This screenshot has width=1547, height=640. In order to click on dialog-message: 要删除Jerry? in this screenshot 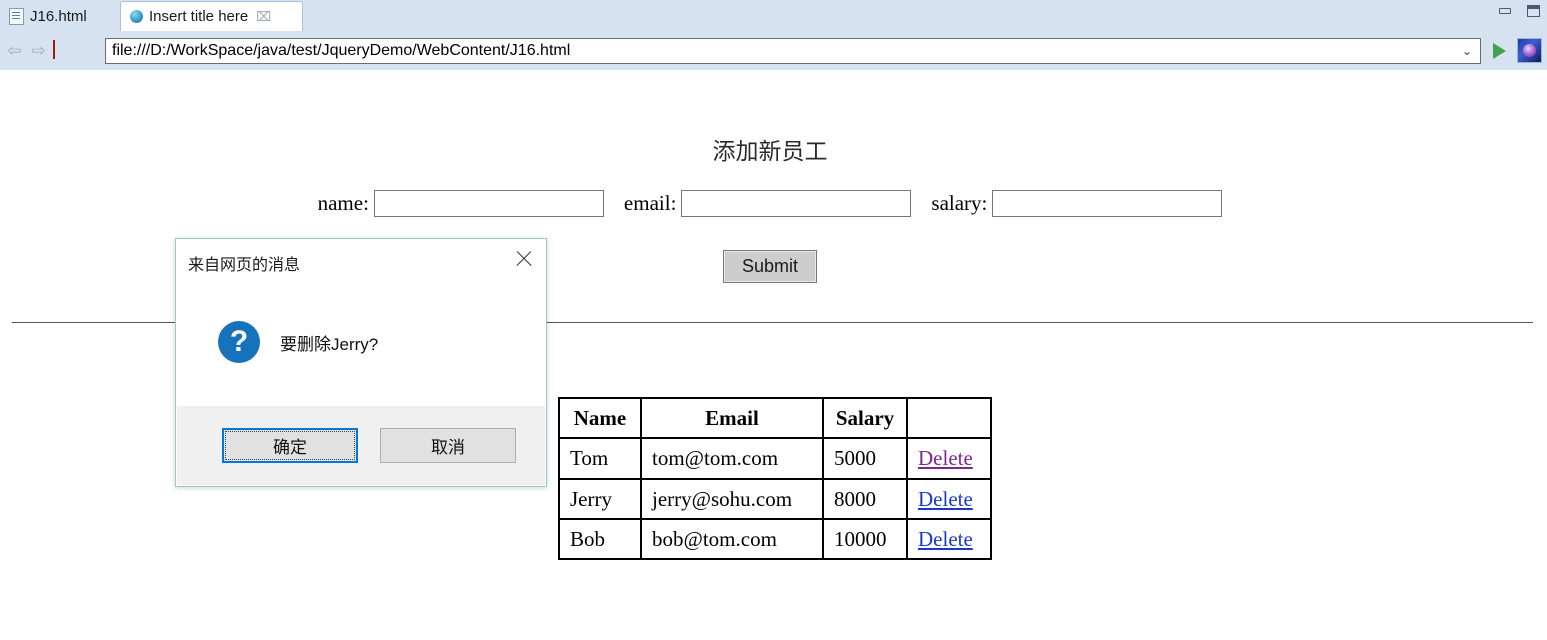, I will do `click(329, 344)`.